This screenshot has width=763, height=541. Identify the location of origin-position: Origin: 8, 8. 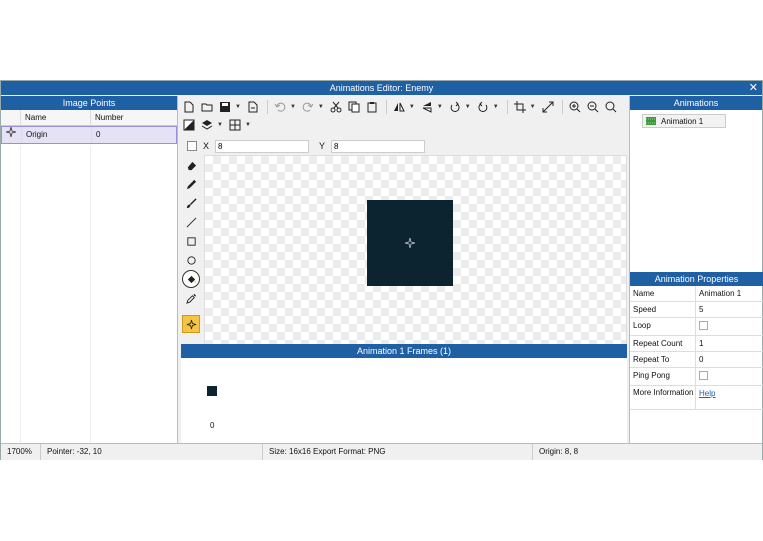
(559, 451).